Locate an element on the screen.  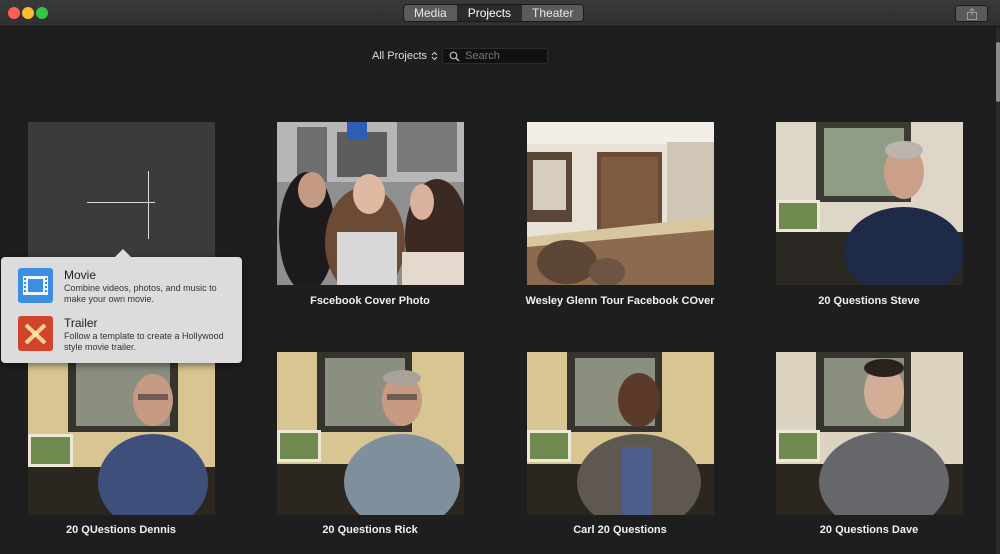
kitchen-interior-photo is located at coordinates (620, 203).